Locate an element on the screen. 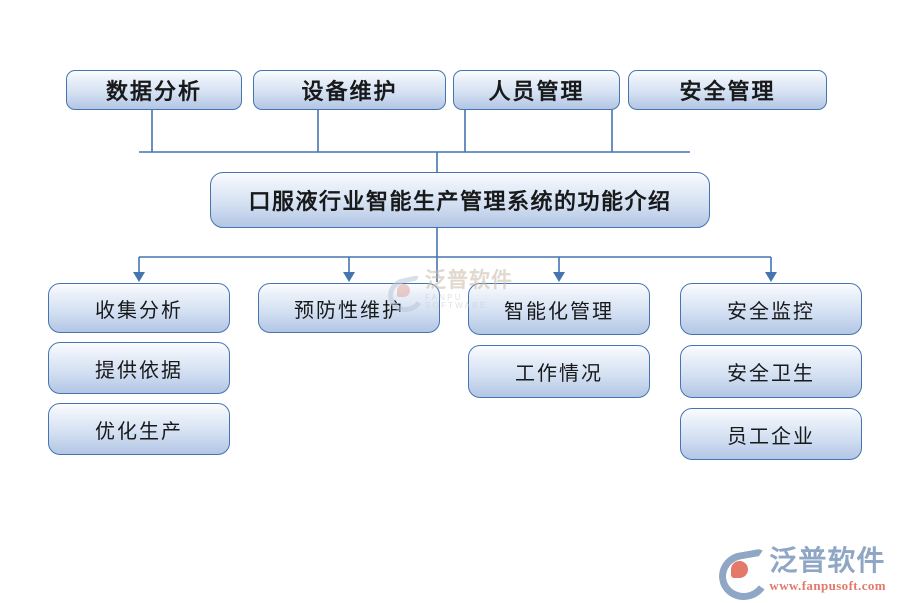  leaf-node-1-3: 优化生产 is located at coordinates (139, 429).